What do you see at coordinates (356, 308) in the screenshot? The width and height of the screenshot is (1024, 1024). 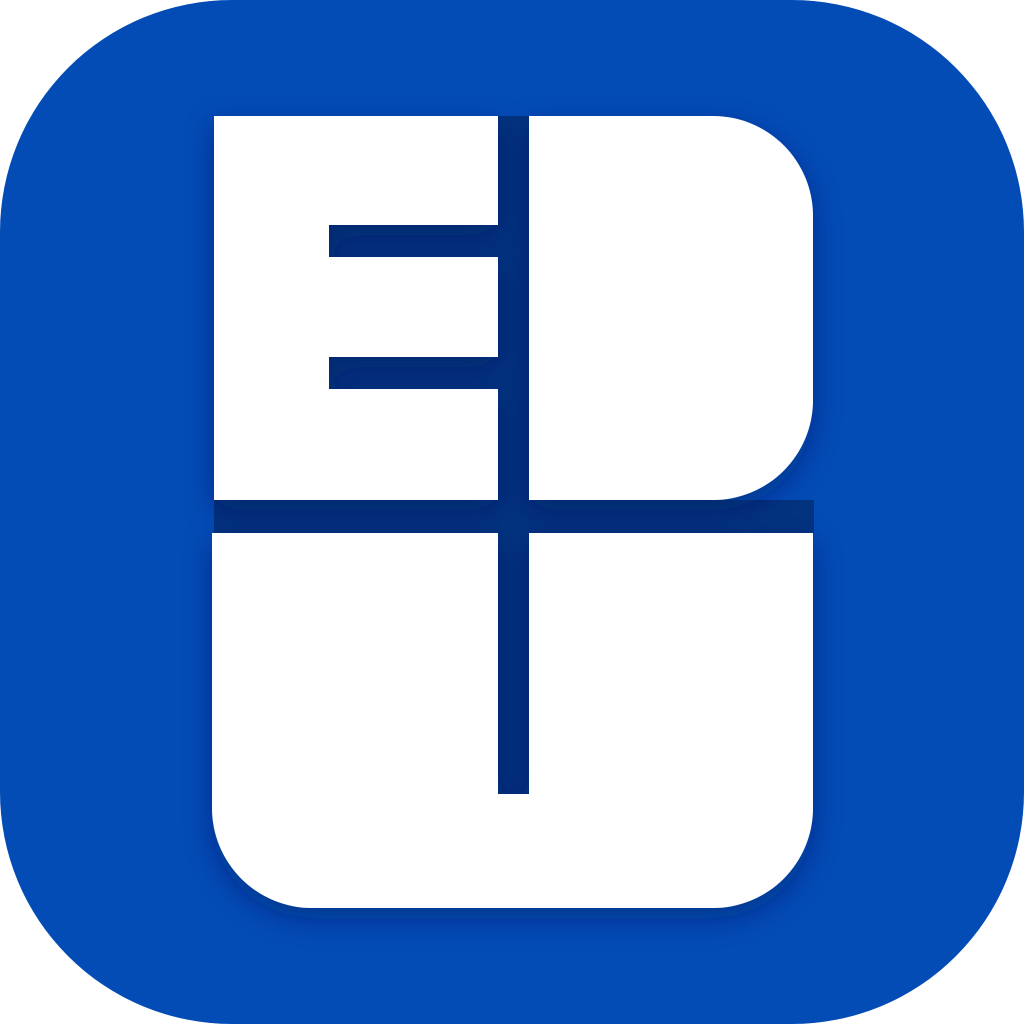 I see `logo-letter-e` at bounding box center [356, 308].